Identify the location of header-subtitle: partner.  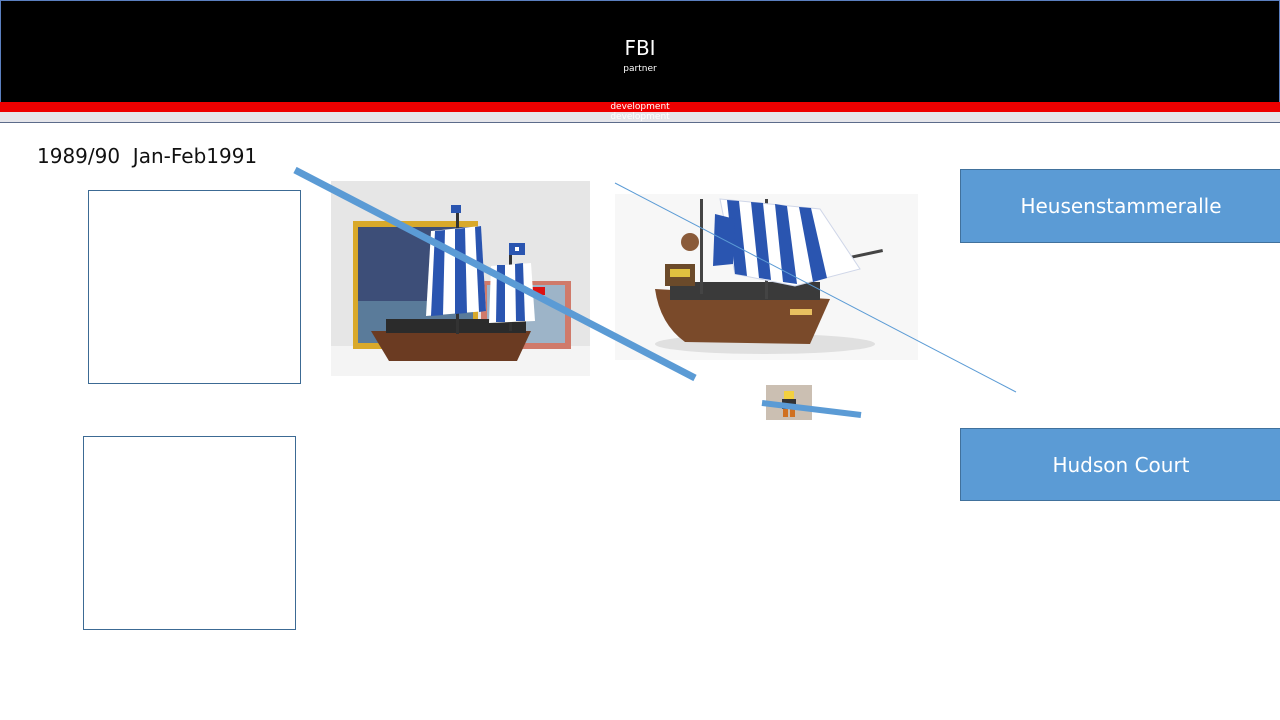
(640, 69).